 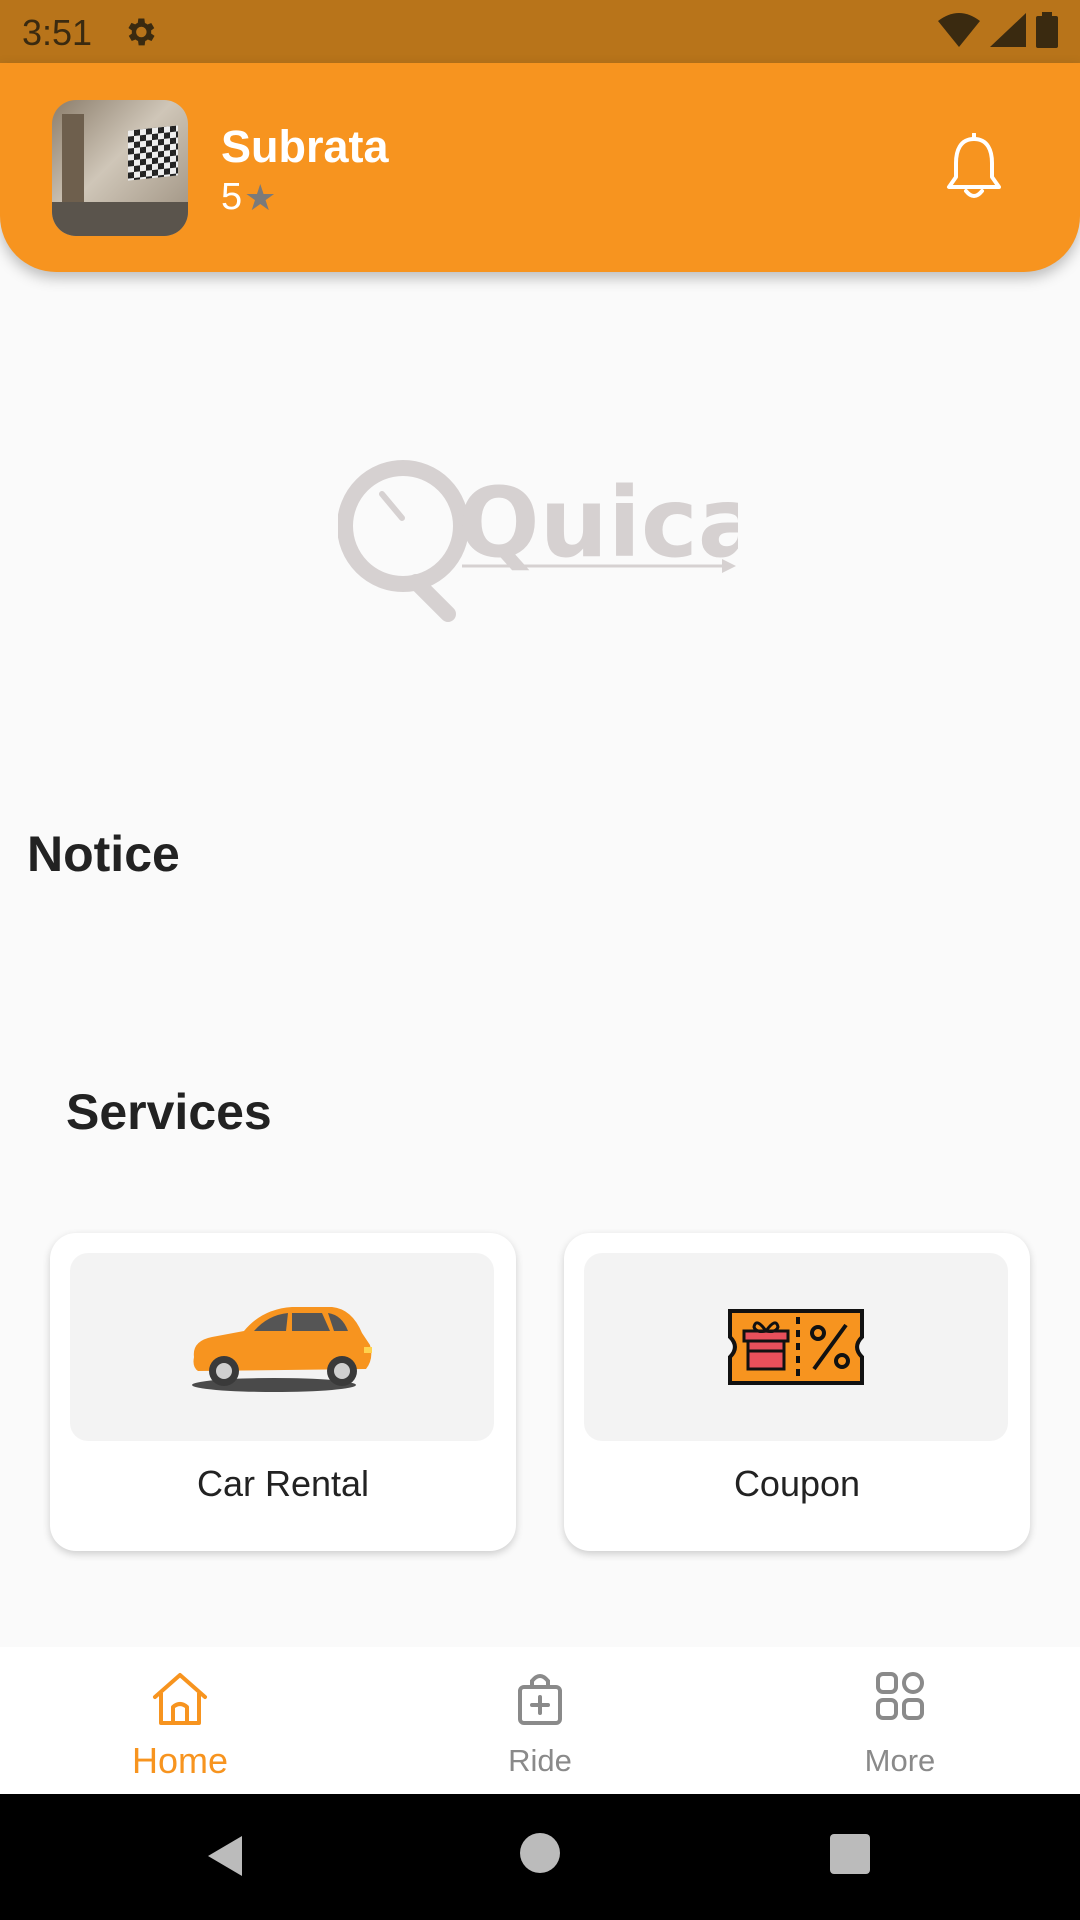 I want to click on signal-icon, so click(x=1008, y=30).